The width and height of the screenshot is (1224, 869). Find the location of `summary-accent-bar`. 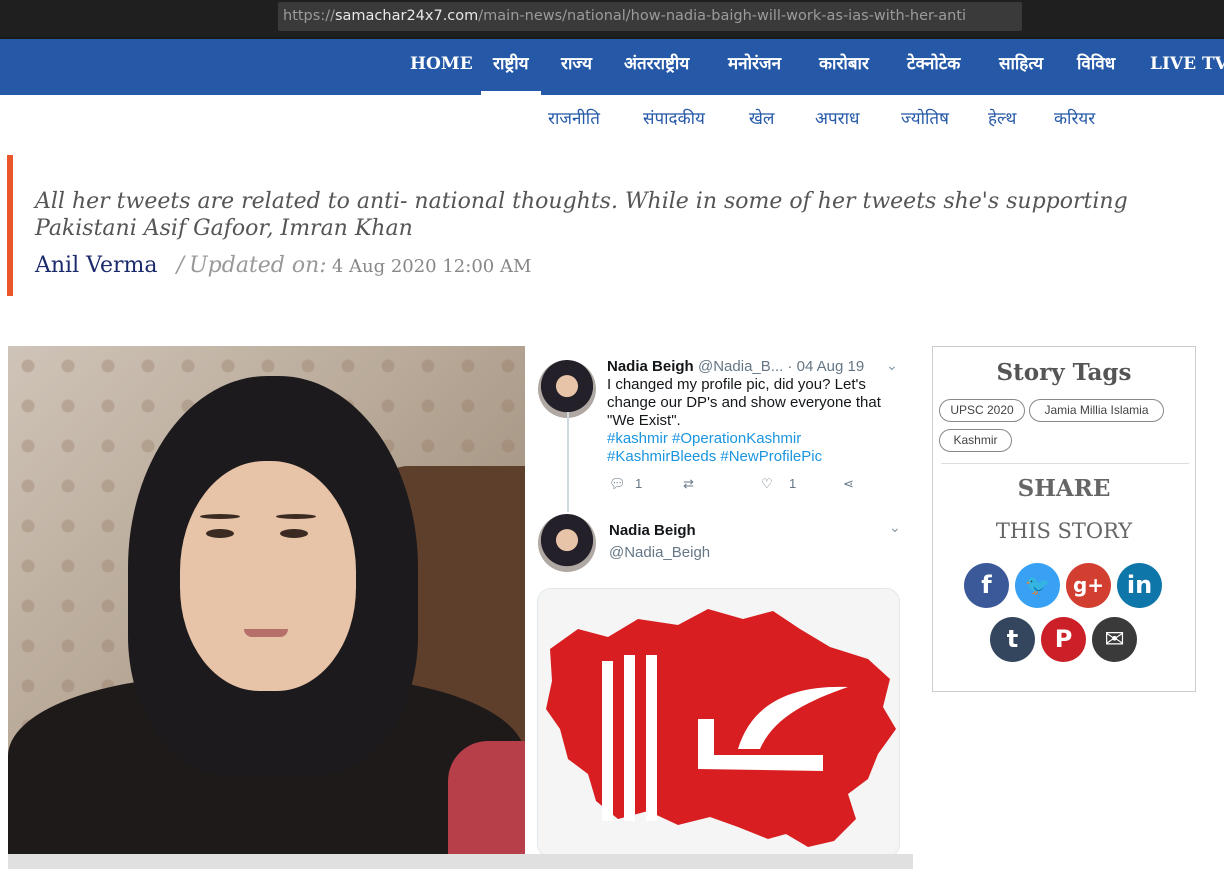

summary-accent-bar is located at coordinates (10, 225).